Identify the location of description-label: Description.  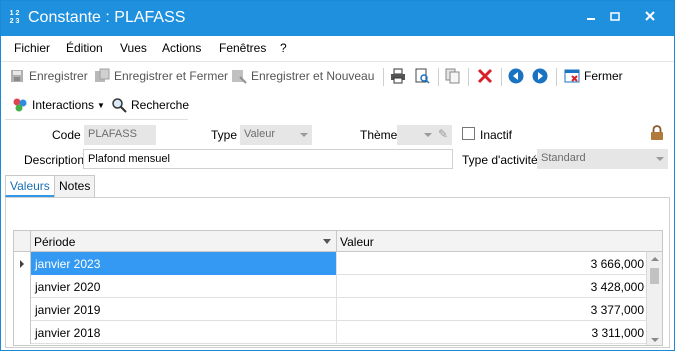
(54, 160).